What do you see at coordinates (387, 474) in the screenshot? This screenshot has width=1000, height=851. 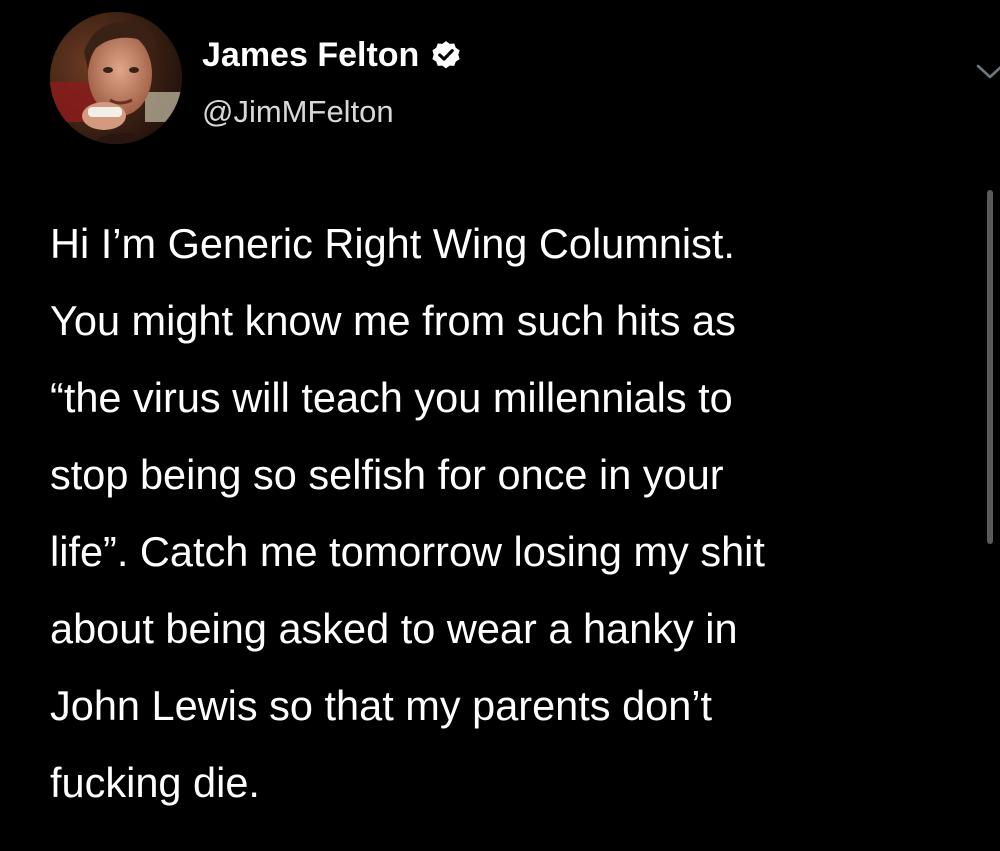 I see `tweet-text-line: stop being so selfish for once in your` at bounding box center [387, 474].